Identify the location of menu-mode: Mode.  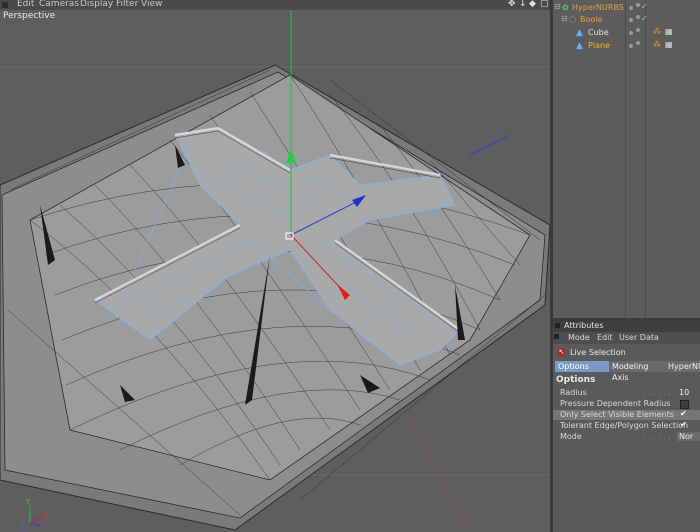
(579, 337).